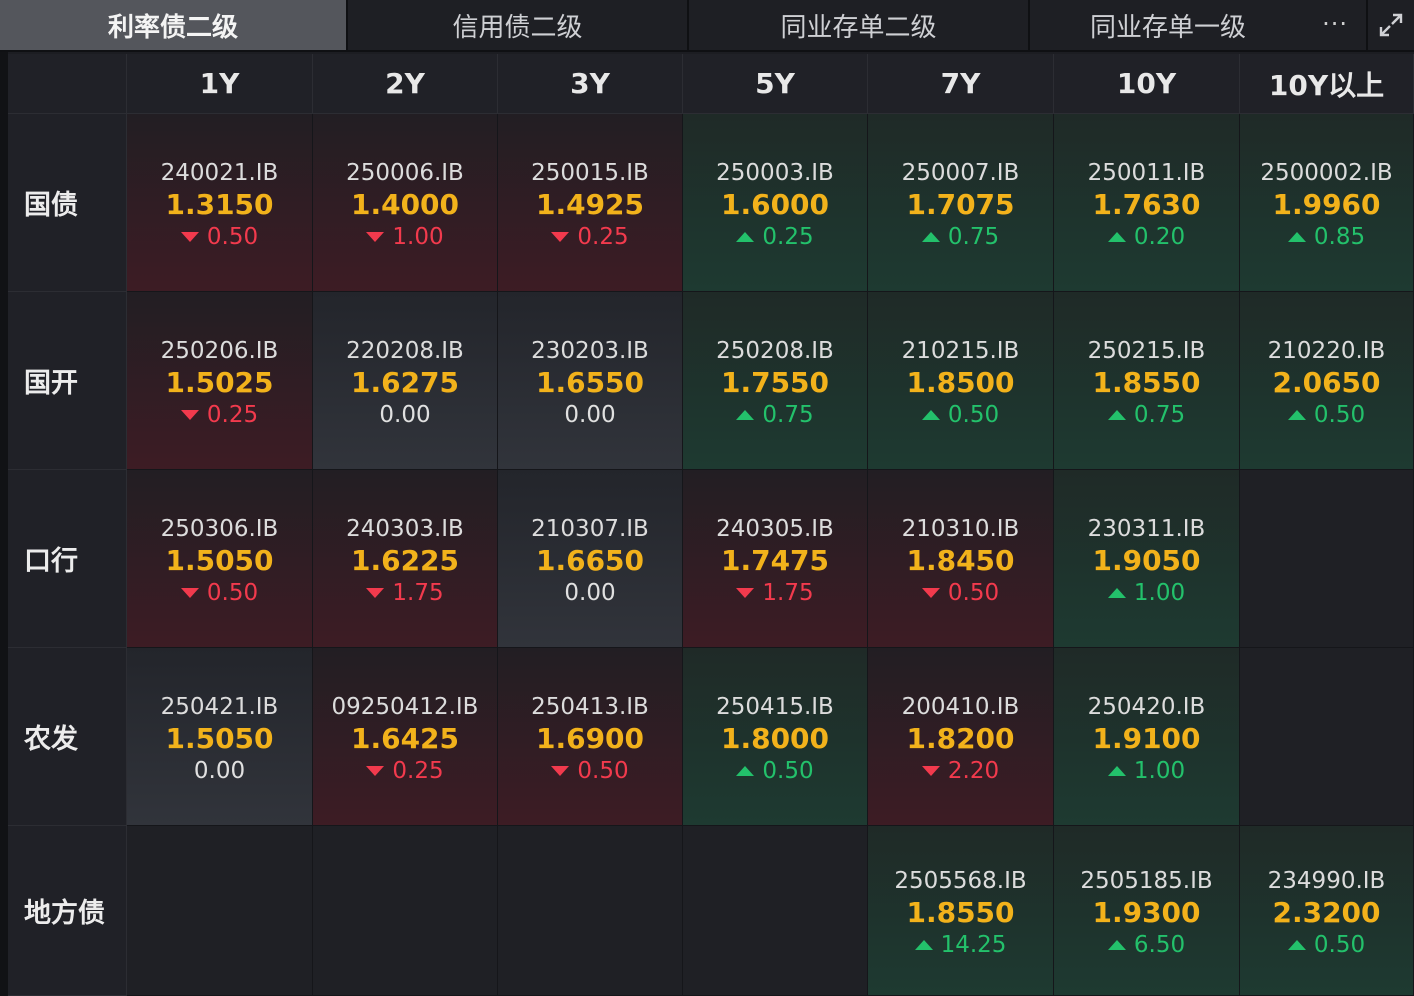 Image resolution: width=1414 pixels, height=996 pixels. What do you see at coordinates (1159, 944) in the screenshot?
I see `bond-change-value: 6.50` at bounding box center [1159, 944].